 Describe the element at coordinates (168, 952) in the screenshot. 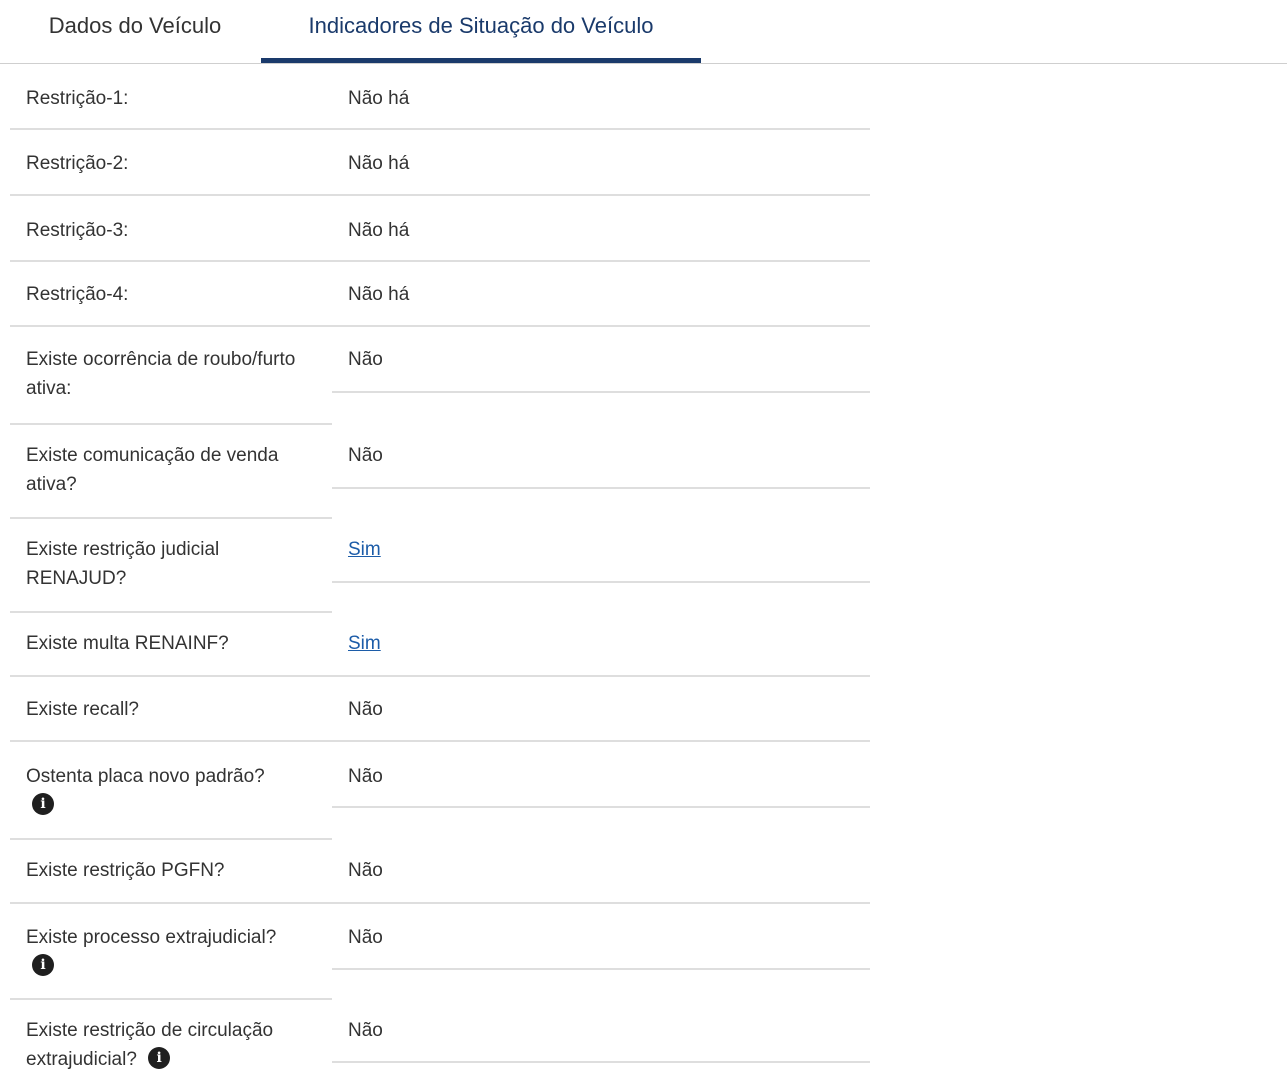

I see `row-label: Existe processo extrajudicial? i` at that location.